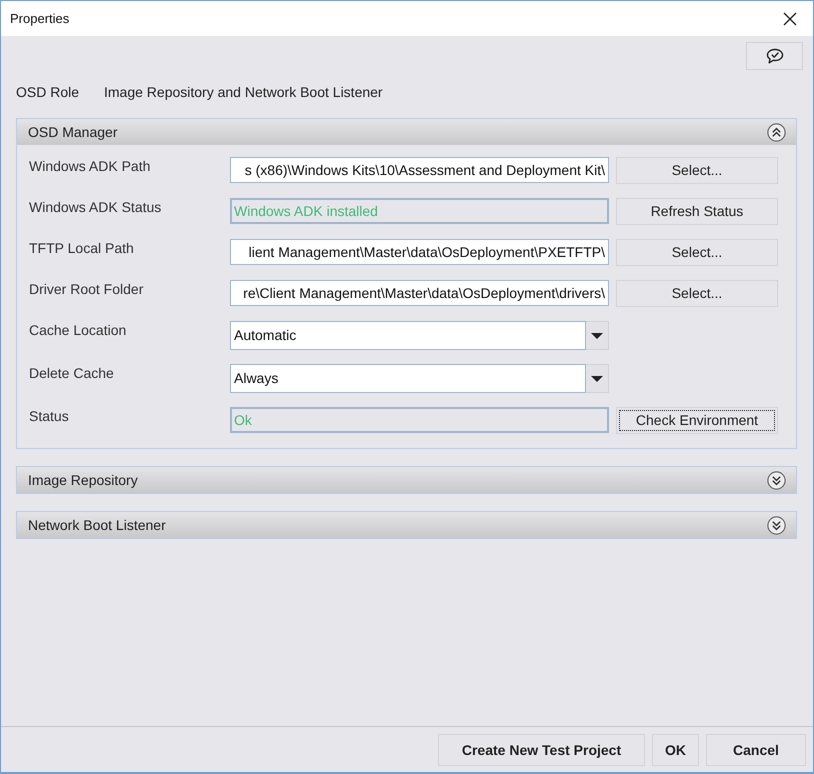 The image size is (814, 774). Describe the element at coordinates (40, 19) in the screenshot. I see `window-title: Properties` at that location.